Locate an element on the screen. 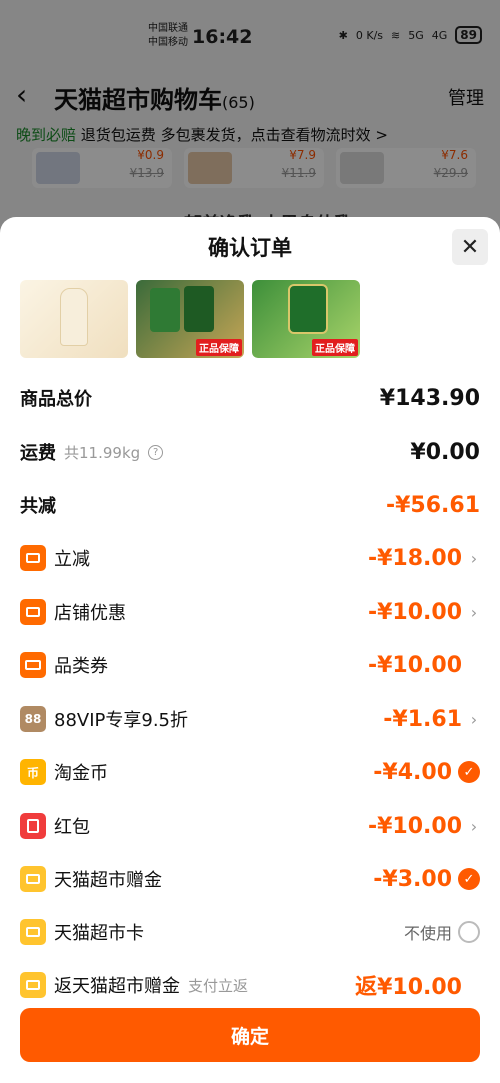 This screenshot has width=500, height=1083. product-thumbnail is located at coordinates (74, 319).